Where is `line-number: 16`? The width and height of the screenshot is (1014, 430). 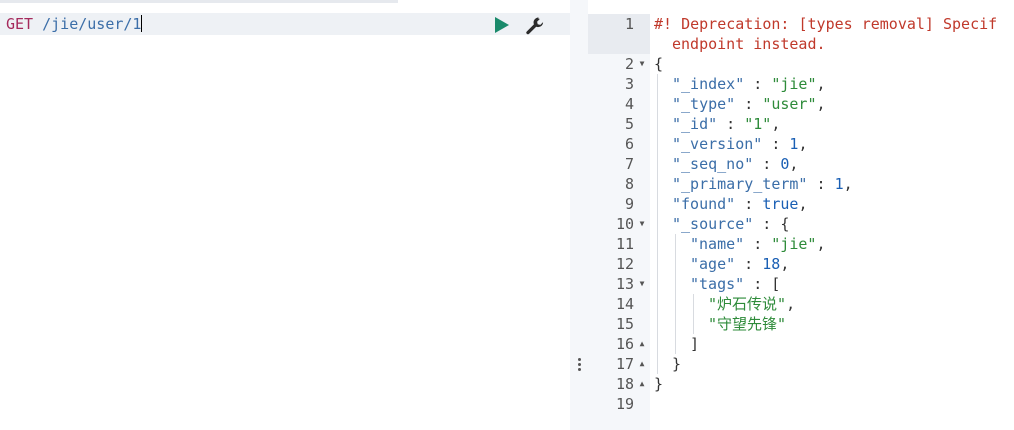 line-number: 16 is located at coordinates (624, 344).